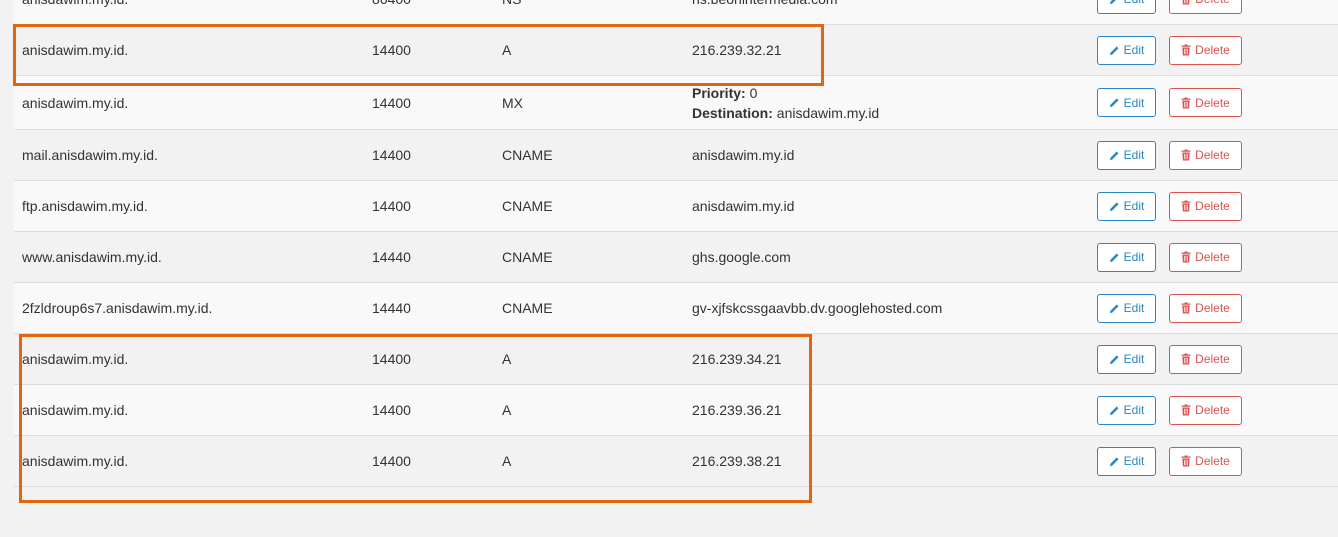 The width and height of the screenshot is (1338, 537). What do you see at coordinates (741, 257) in the screenshot?
I see `record-value: ghs.google.com` at bounding box center [741, 257].